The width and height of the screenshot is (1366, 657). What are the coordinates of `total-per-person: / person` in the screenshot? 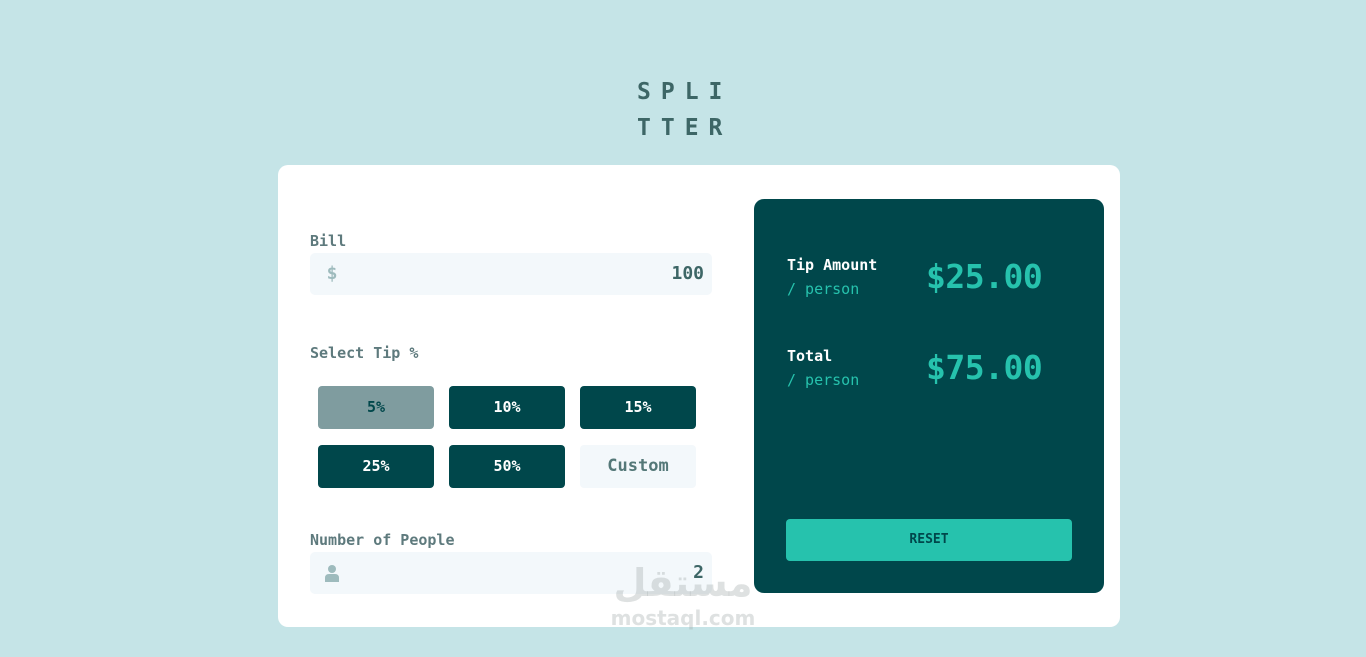 It's located at (823, 380).